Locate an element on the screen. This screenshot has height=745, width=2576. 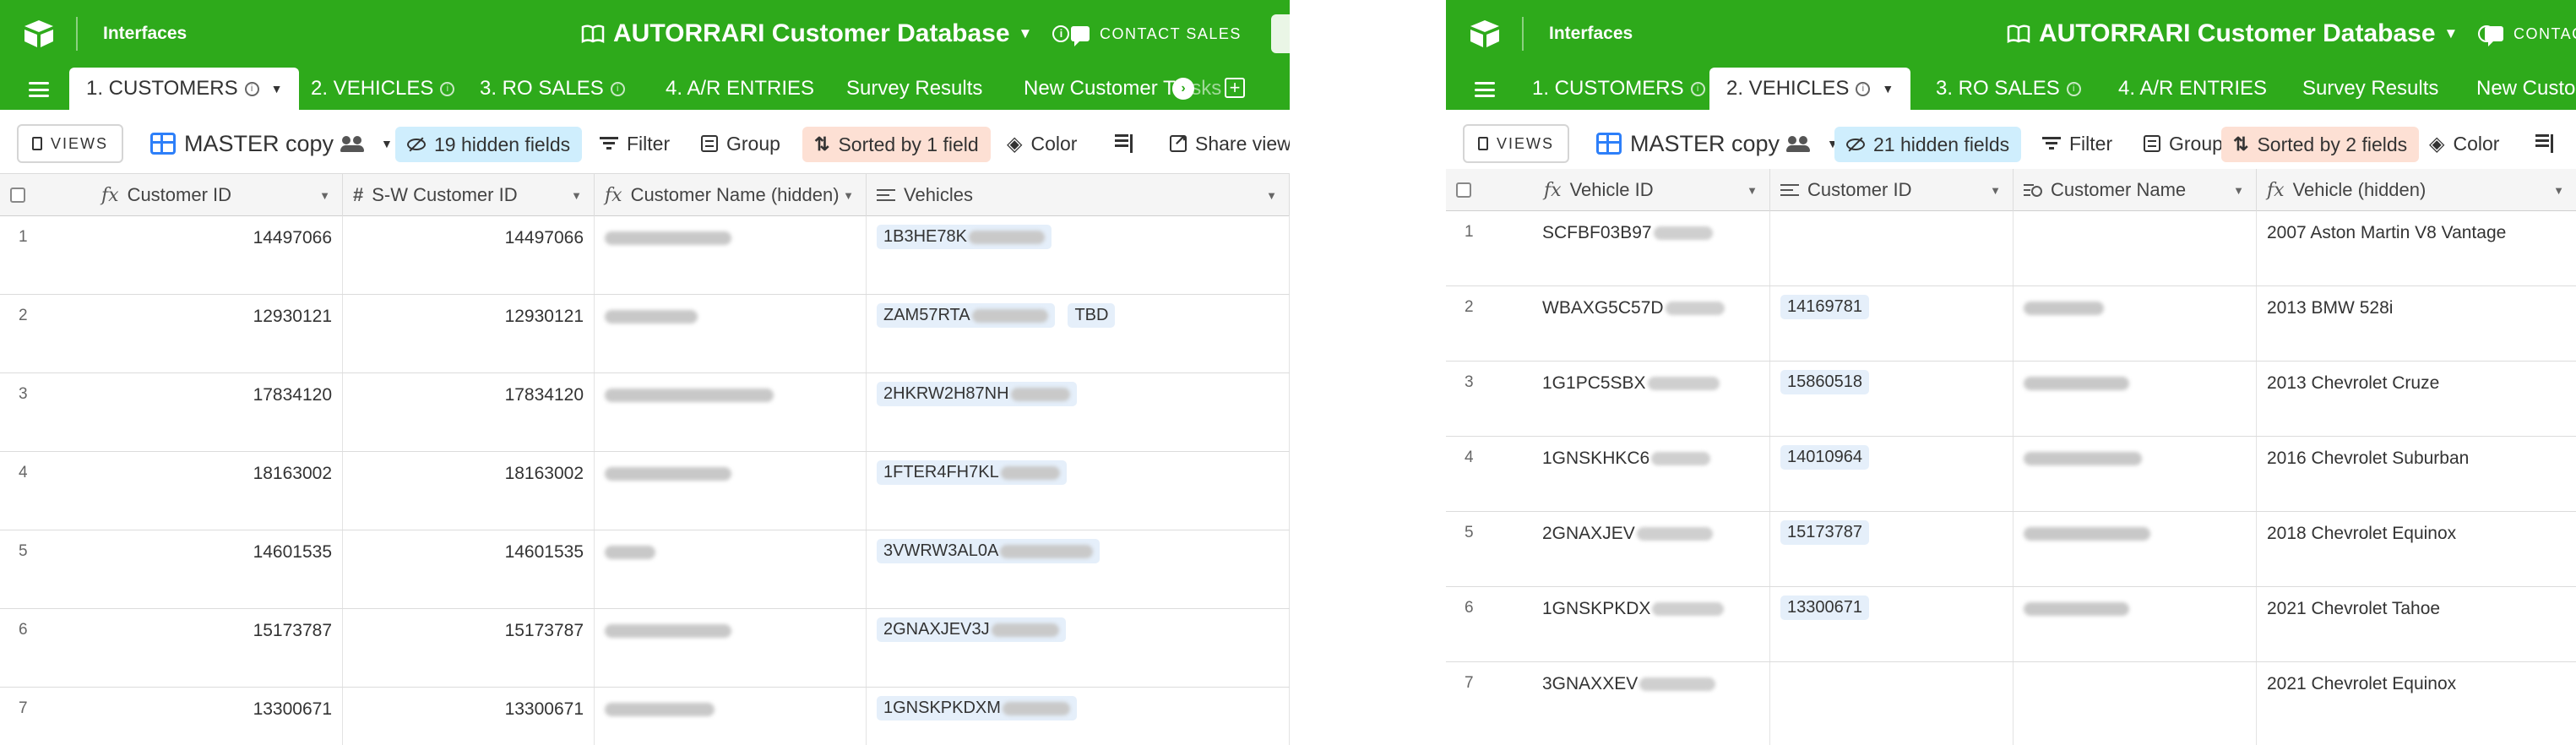
cell-vehicle-id: 1GNSKHKC6 is located at coordinates (1651, 474).